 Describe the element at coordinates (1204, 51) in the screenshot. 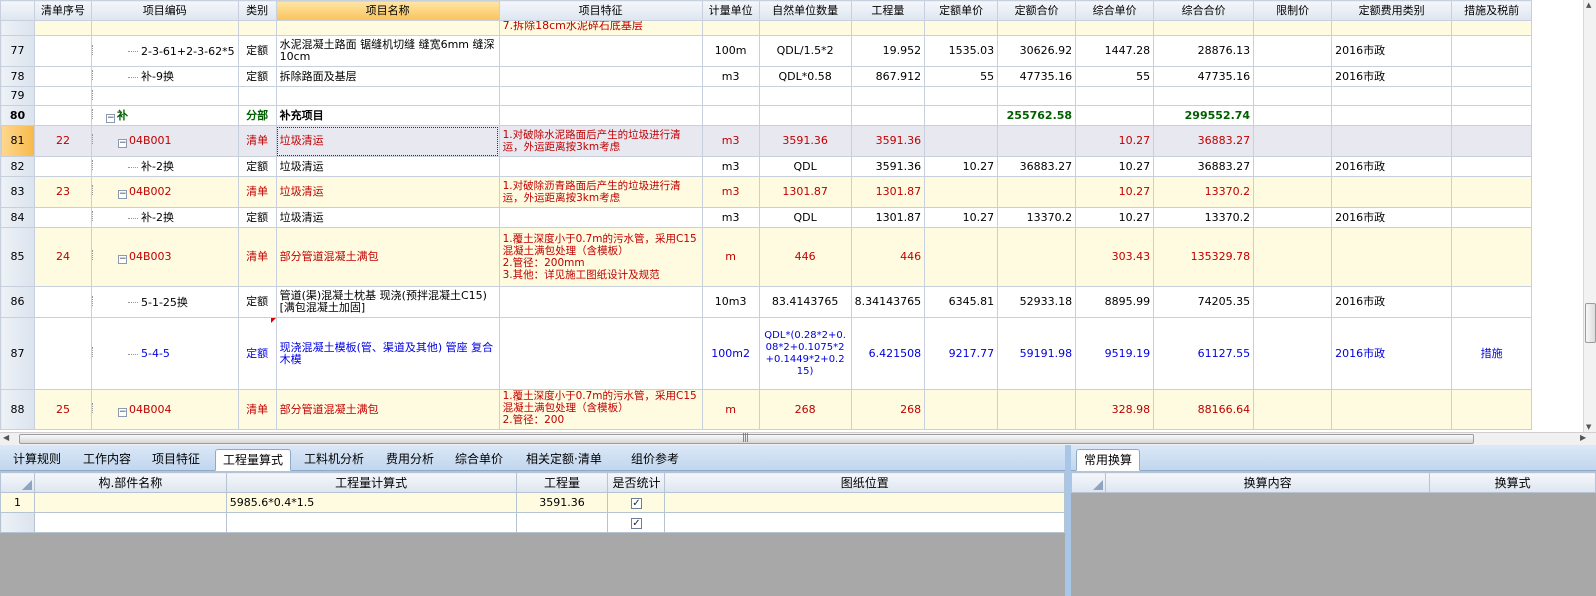

I see `comp-total-cell: 28876.13` at that location.